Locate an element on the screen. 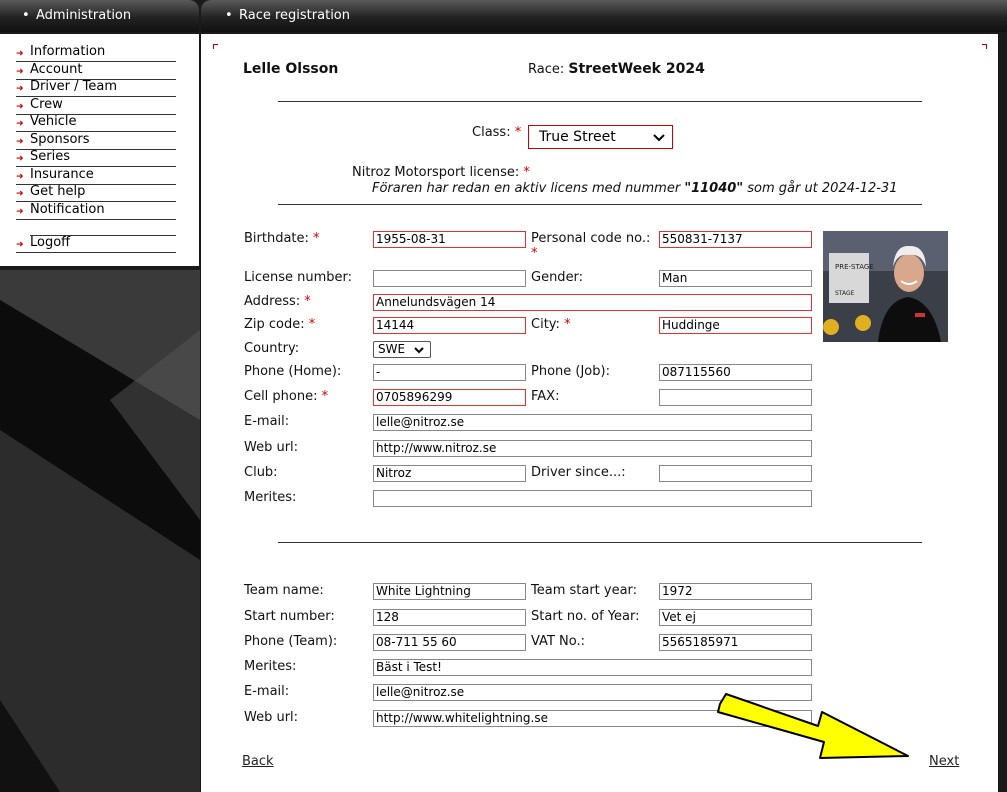 The image size is (1007, 792). driver-since-field is located at coordinates (735, 473).